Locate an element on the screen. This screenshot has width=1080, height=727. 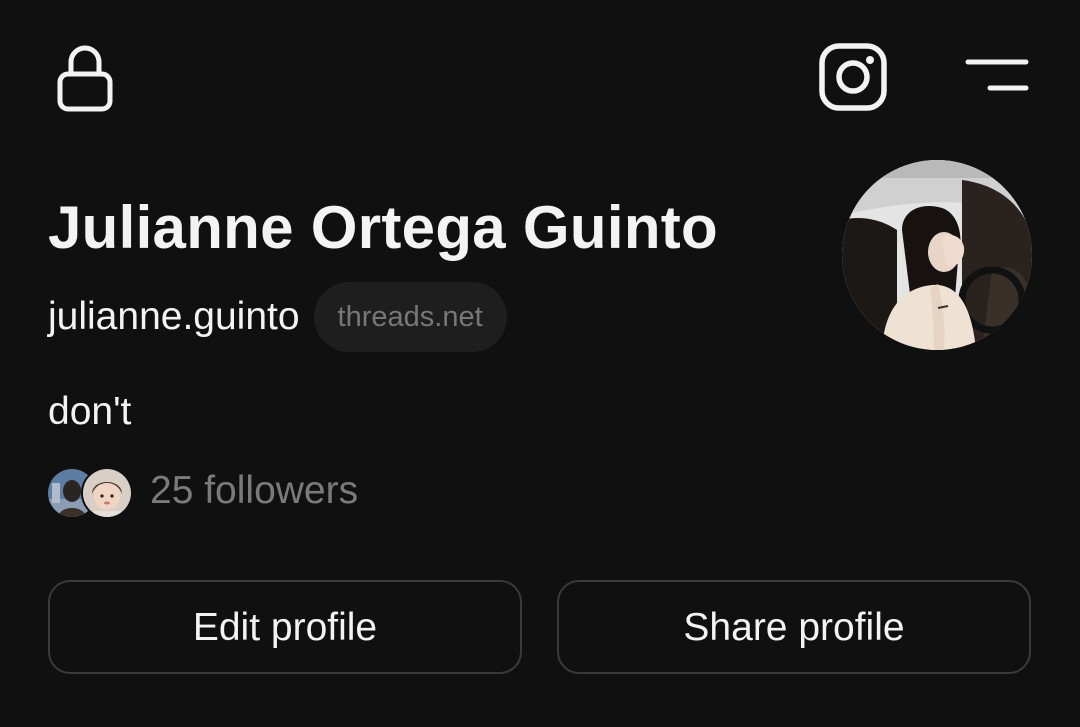
share-profile-button: Share profile is located at coordinates (794, 627).